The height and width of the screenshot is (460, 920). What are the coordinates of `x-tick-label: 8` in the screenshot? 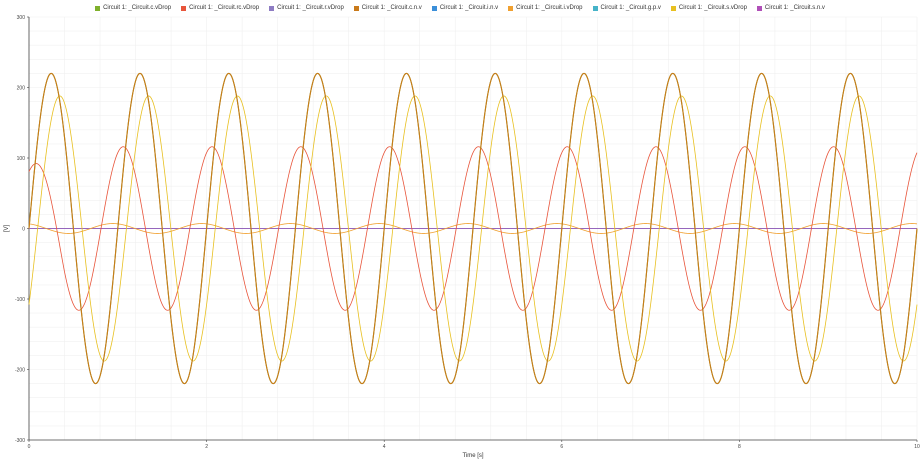 It's located at (739, 447).